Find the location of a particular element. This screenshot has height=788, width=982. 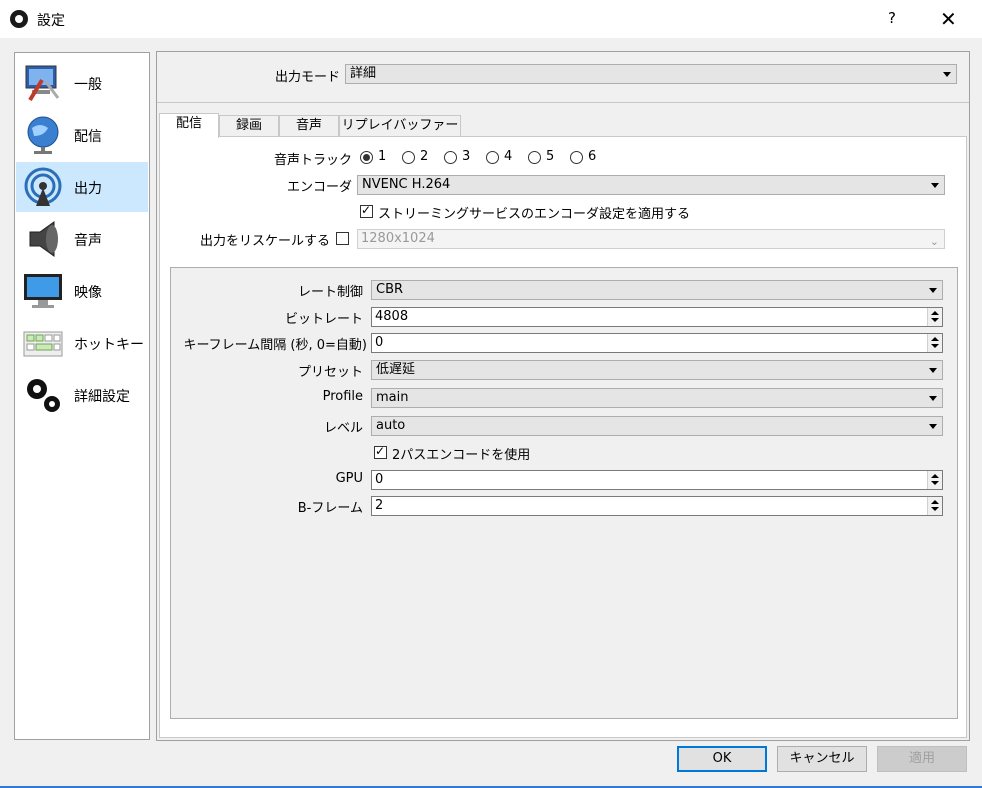

audio-track-radio-label: 3 is located at coordinates (466, 156).